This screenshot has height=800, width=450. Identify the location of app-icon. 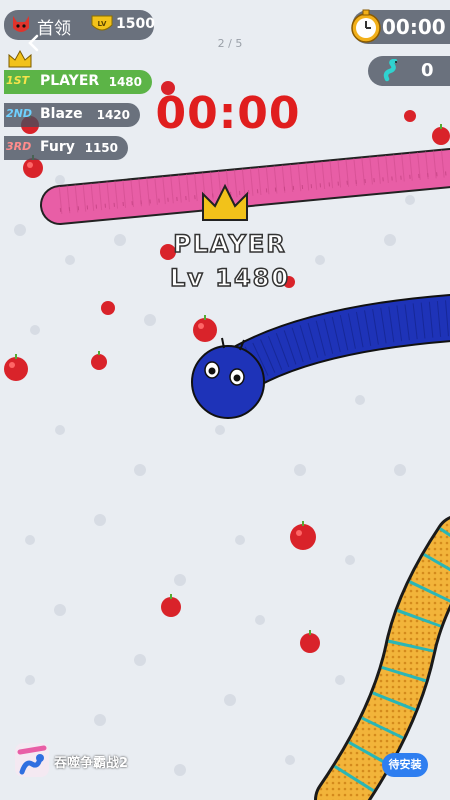
(32, 760).